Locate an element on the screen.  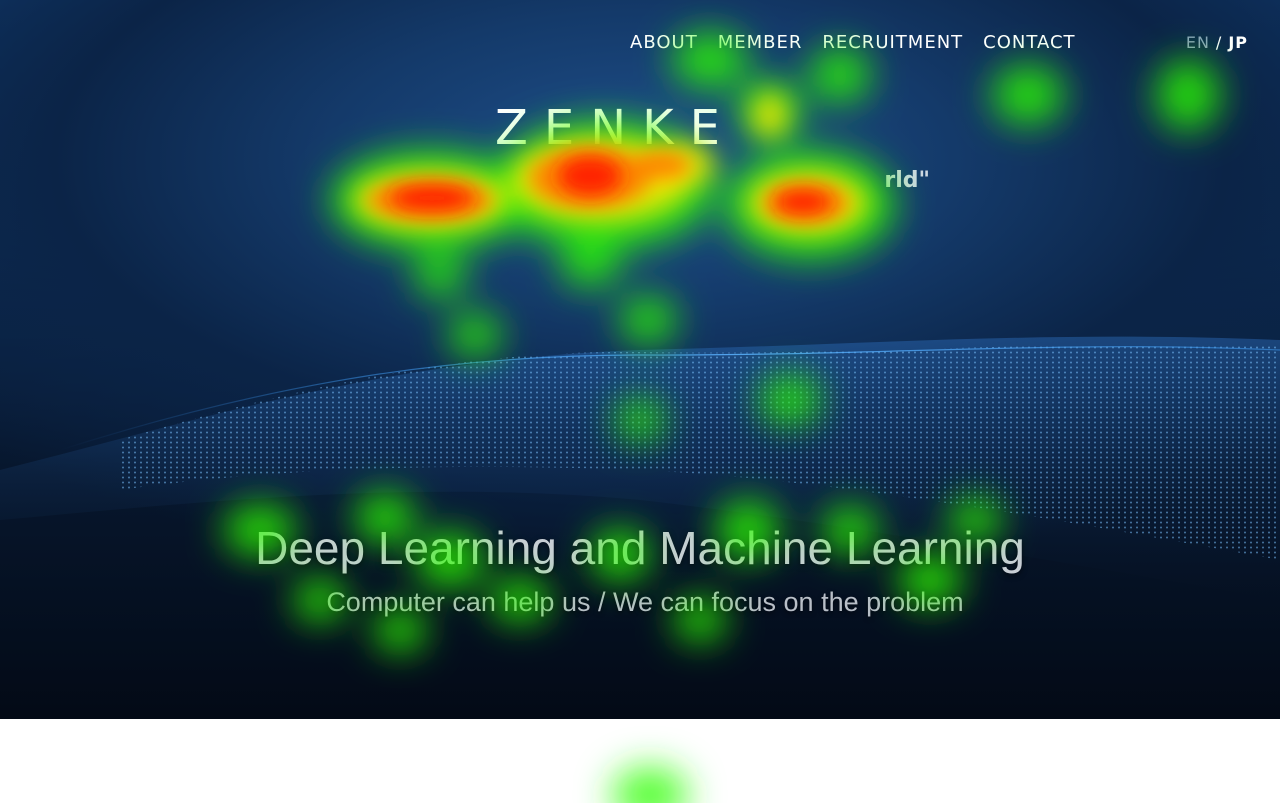
nav-recruitment: RECRUITMENT is located at coordinates (892, 43).